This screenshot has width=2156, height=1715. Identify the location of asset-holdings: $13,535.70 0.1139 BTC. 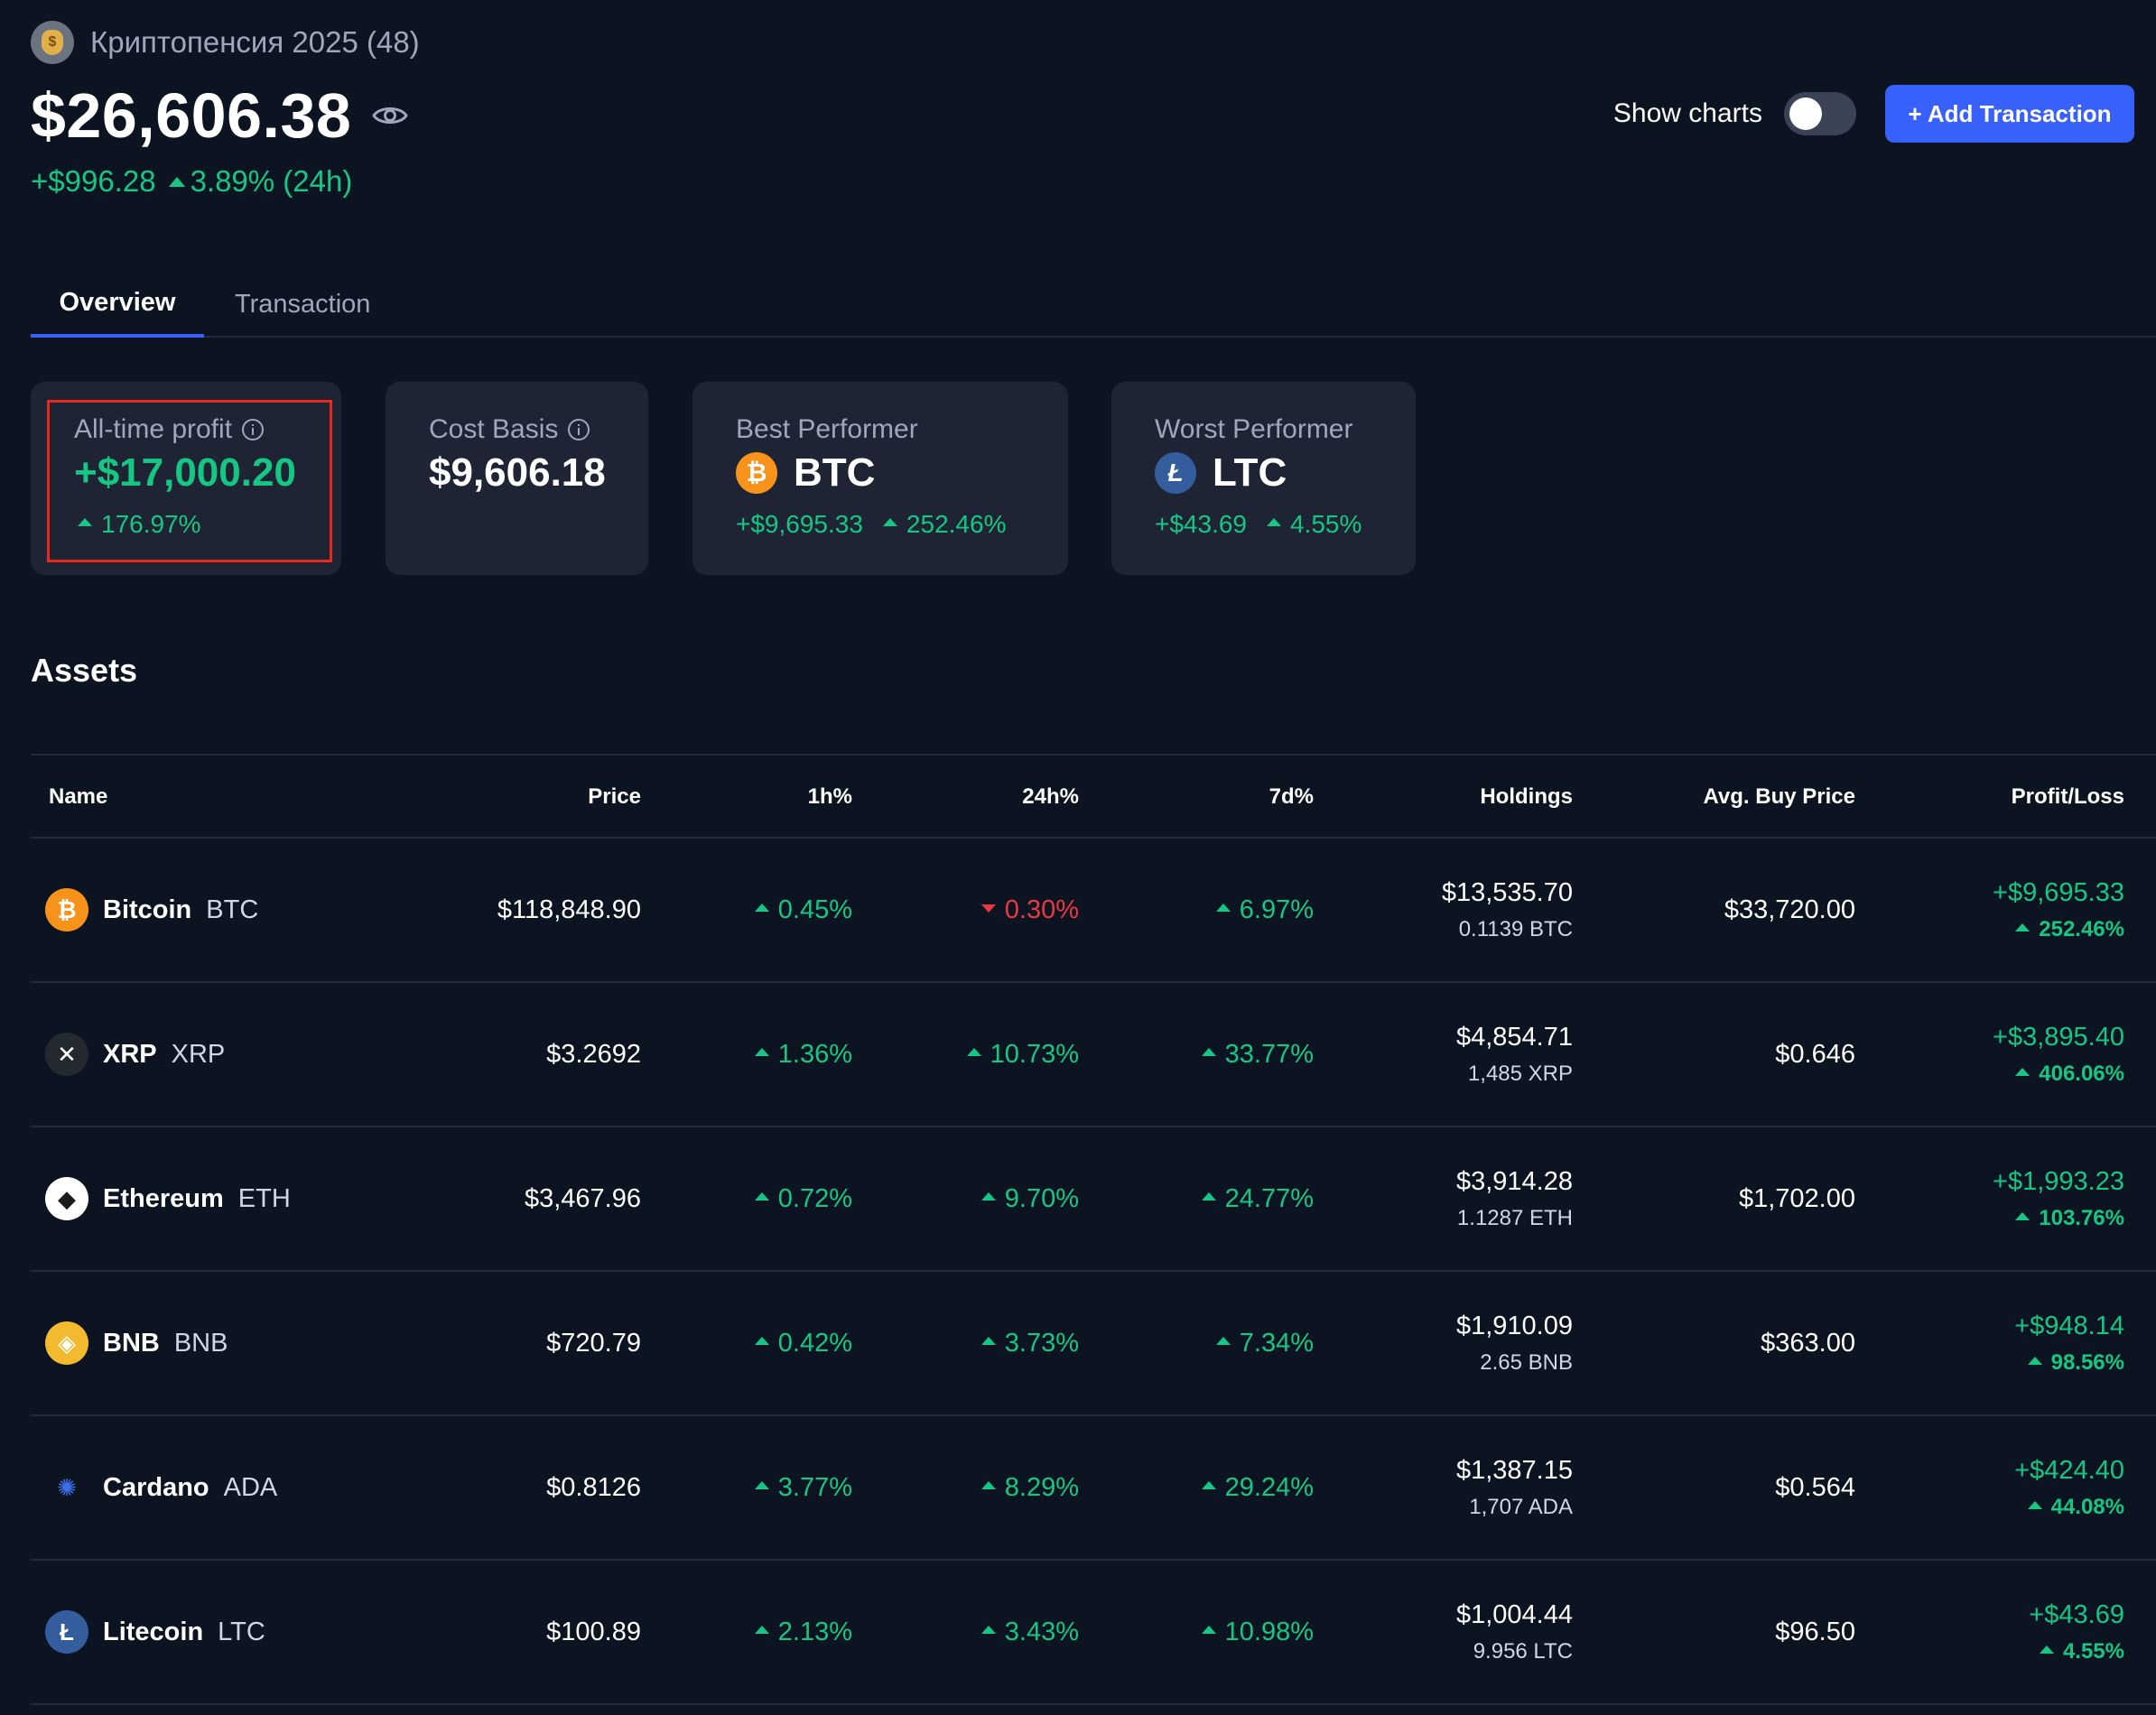
(1507, 910).